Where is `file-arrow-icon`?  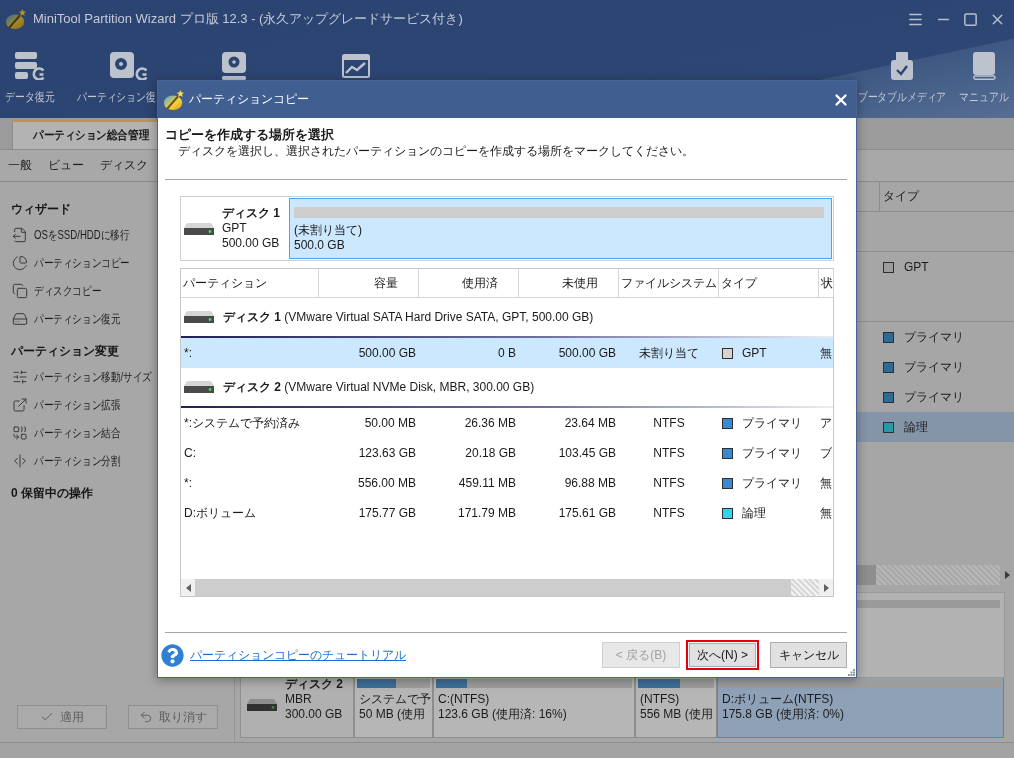 file-arrow-icon is located at coordinates (20, 235).